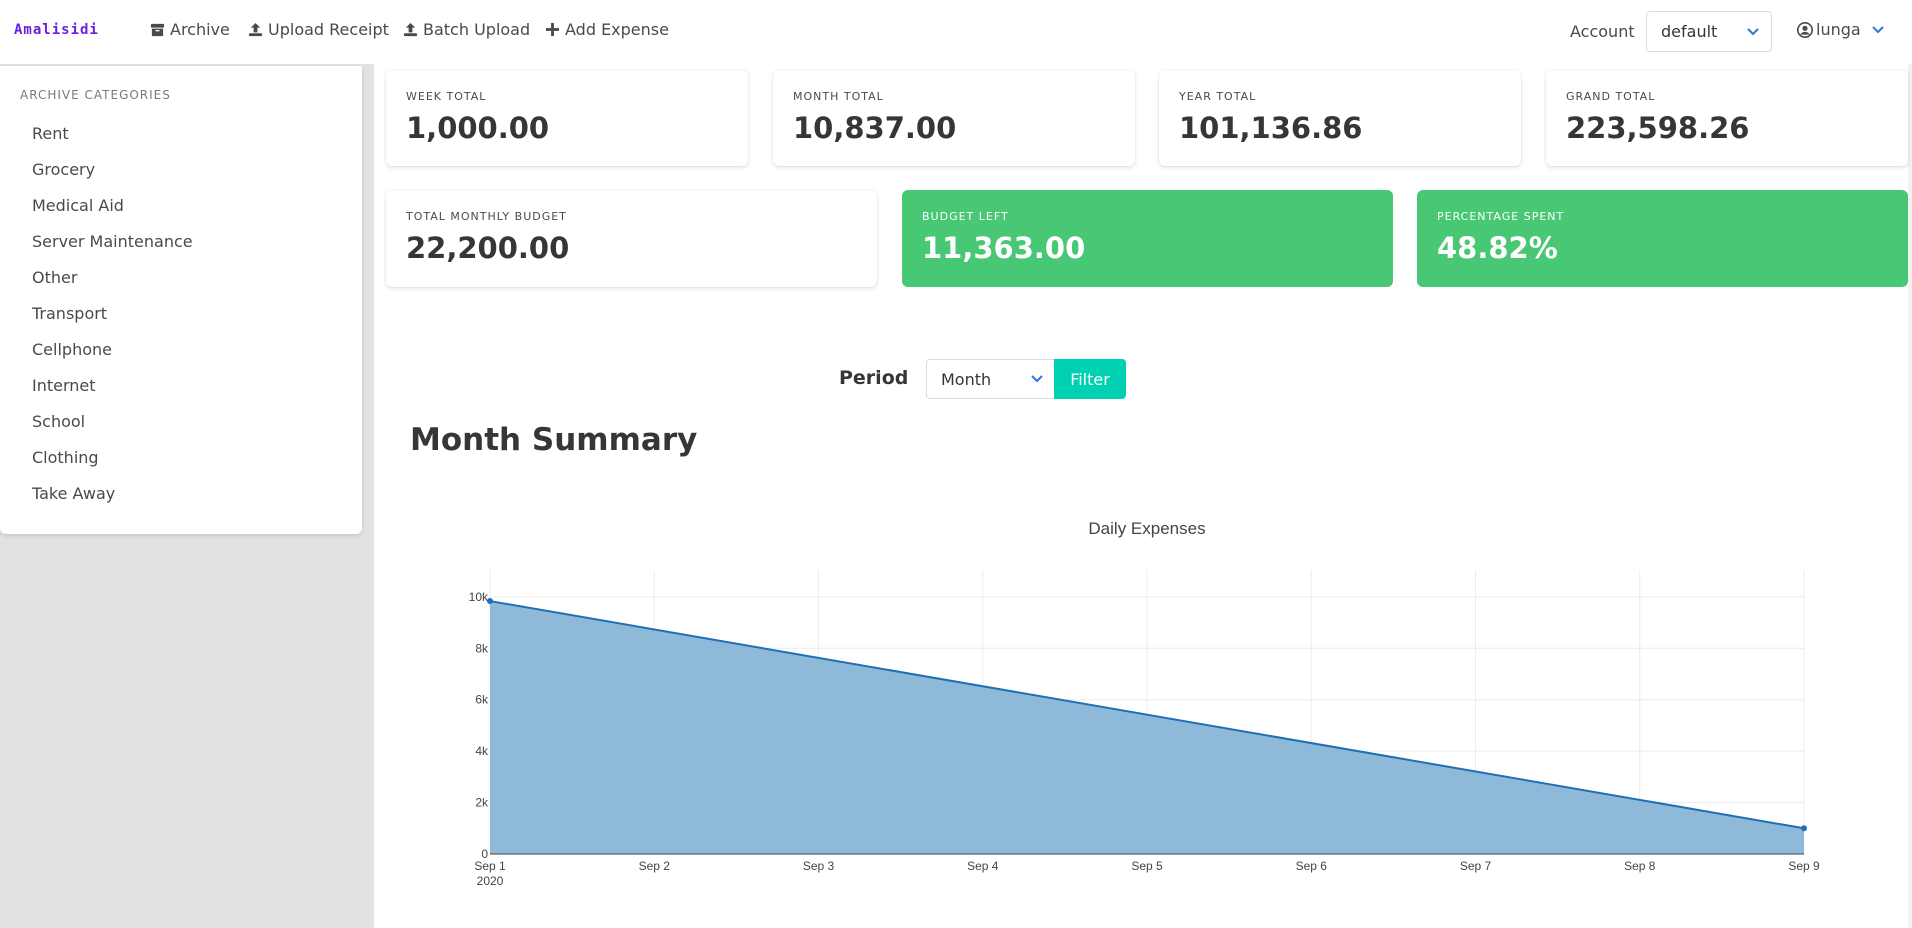  What do you see at coordinates (1662, 238) in the screenshot?
I see `percentage-spent-card: PERCENTAGE SPENT 48.82%` at bounding box center [1662, 238].